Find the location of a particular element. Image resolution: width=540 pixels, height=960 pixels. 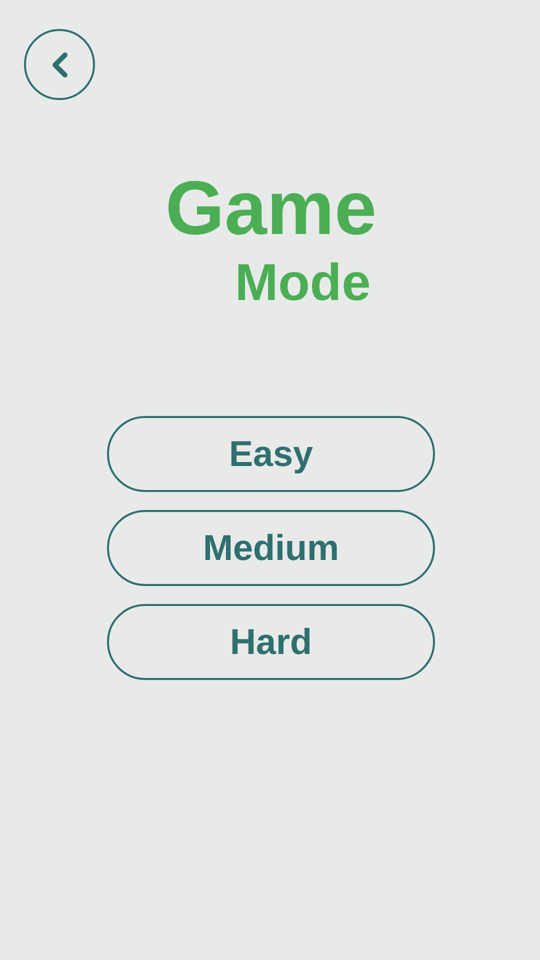

mode-button: Hard is located at coordinates (271, 642).